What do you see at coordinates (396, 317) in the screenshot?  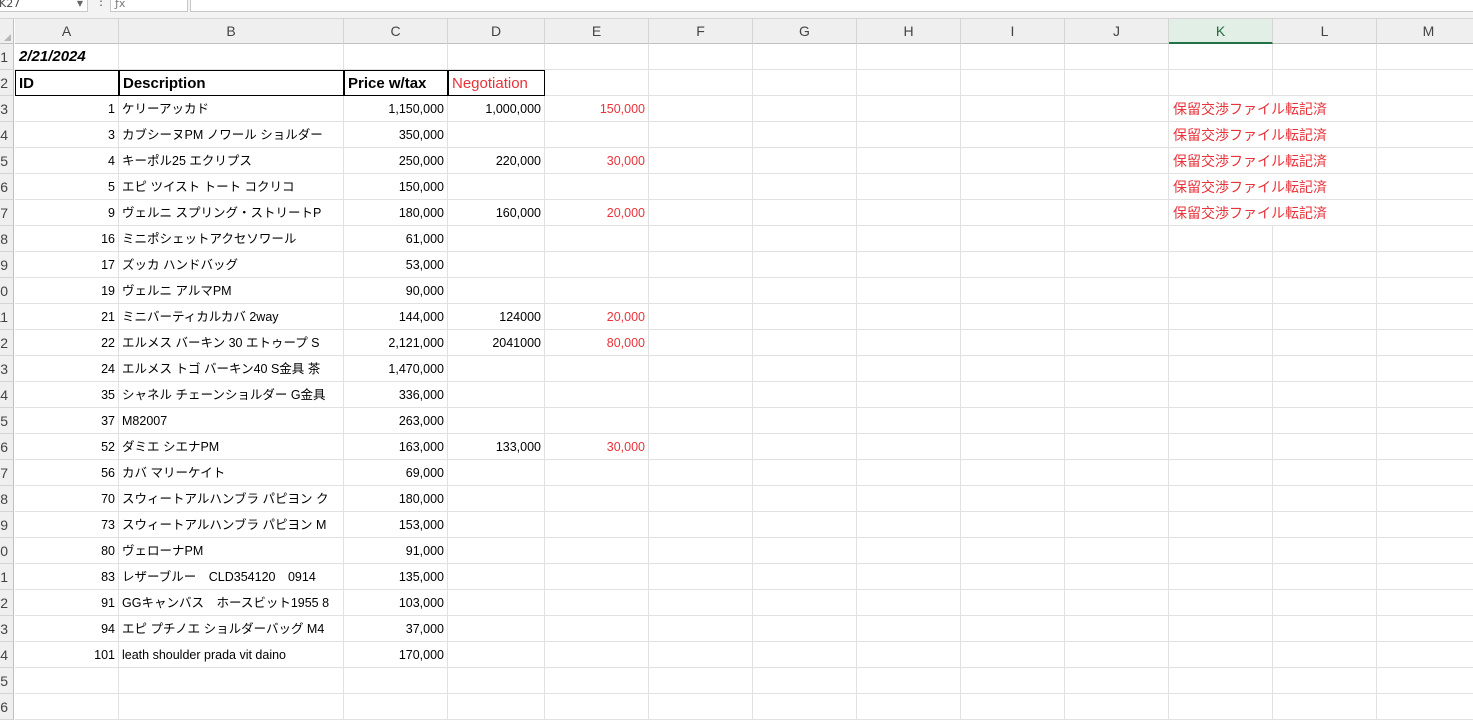 I see `cell-c11: 144,000` at bounding box center [396, 317].